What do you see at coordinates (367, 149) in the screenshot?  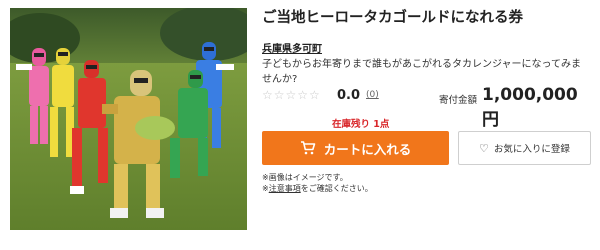 I see `add-to-cart-label: カートに入れる` at bounding box center [367, 149].